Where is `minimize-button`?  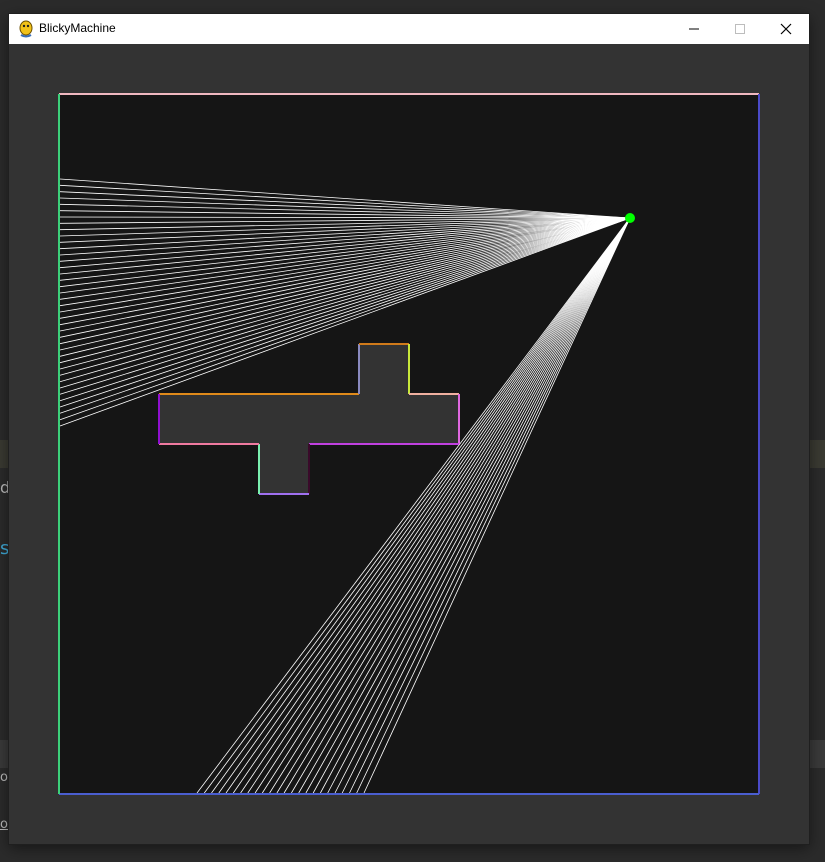 minimize-button is located at coordinates (694, 29).